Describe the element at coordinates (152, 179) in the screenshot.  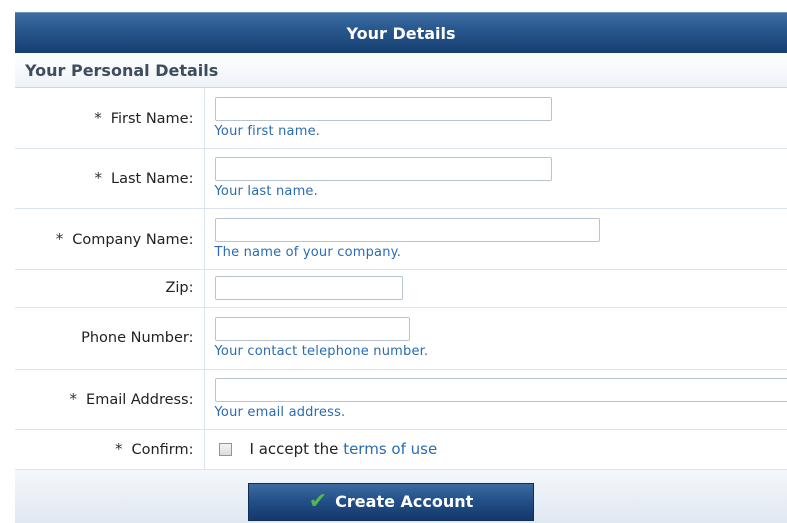
I see `last-name-label: Last Name:` at that location.